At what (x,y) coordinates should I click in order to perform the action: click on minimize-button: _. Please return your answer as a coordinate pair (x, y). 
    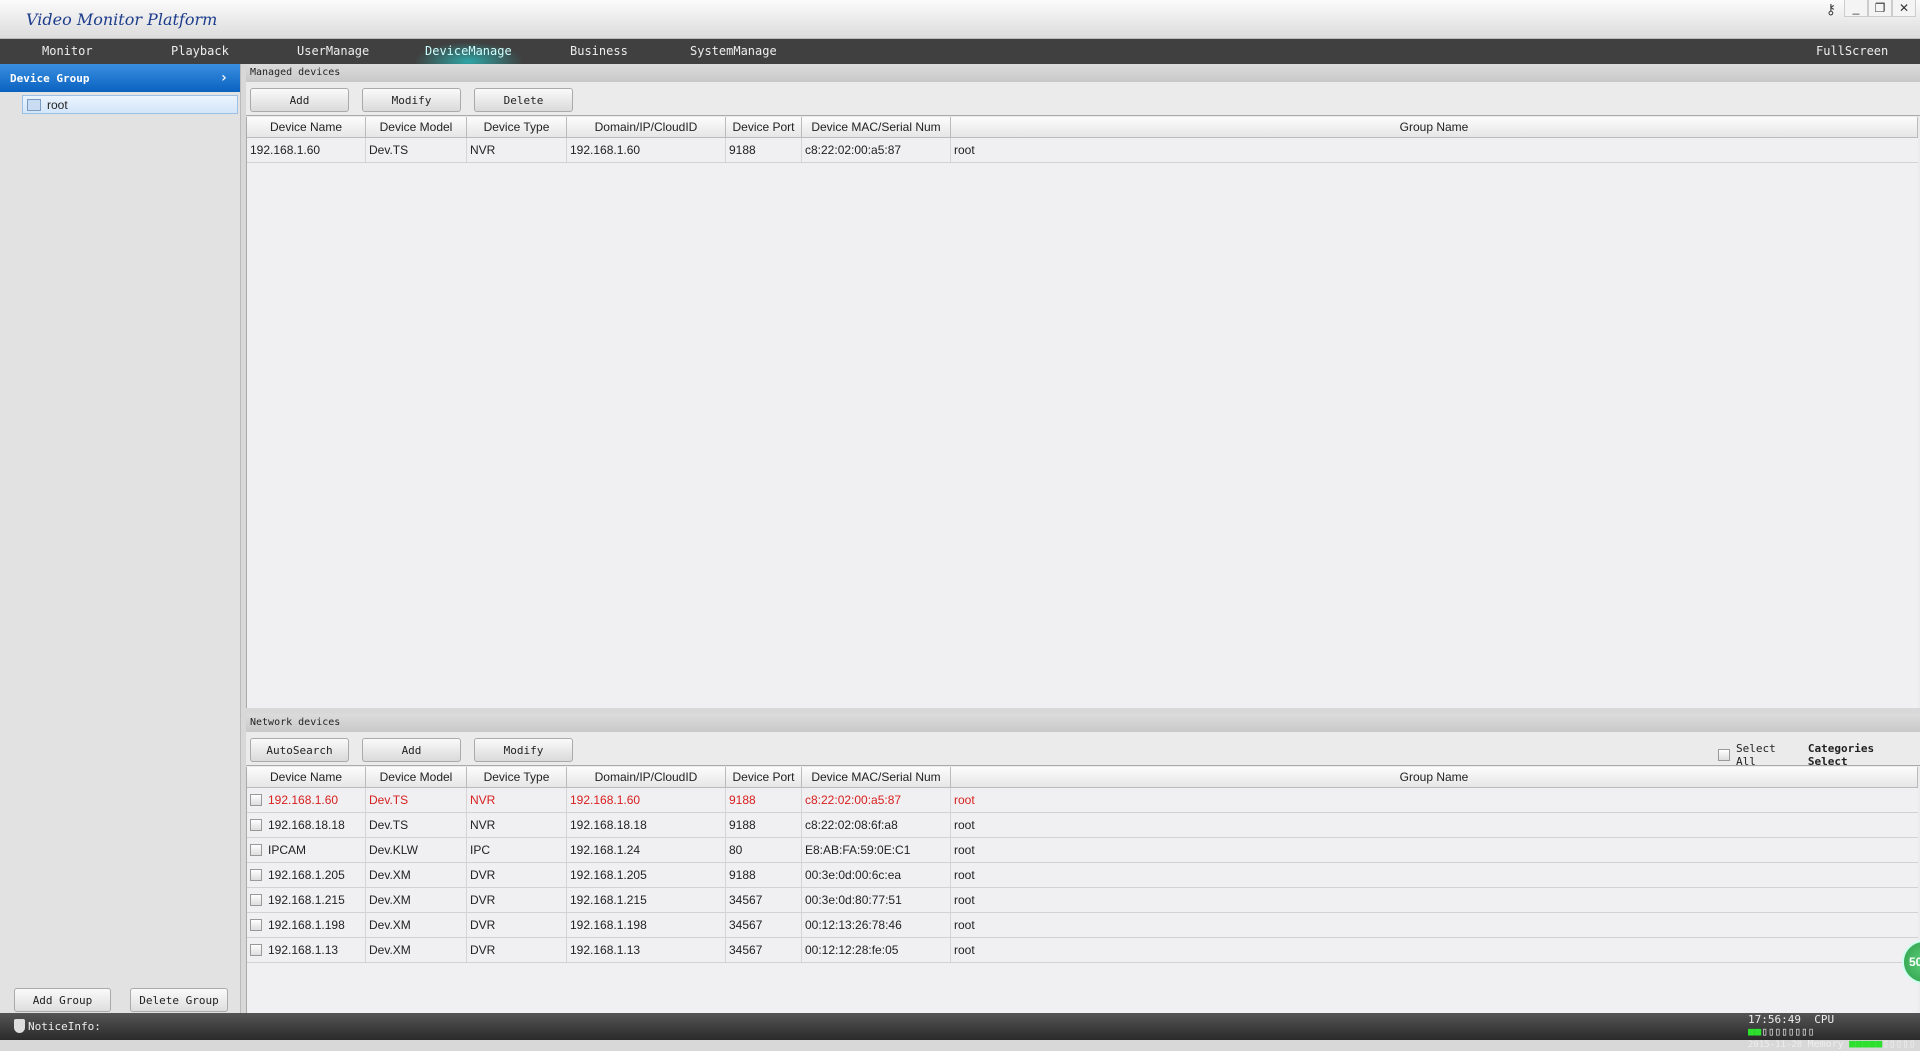
    Looking at the image, I should click on (1856, 8).